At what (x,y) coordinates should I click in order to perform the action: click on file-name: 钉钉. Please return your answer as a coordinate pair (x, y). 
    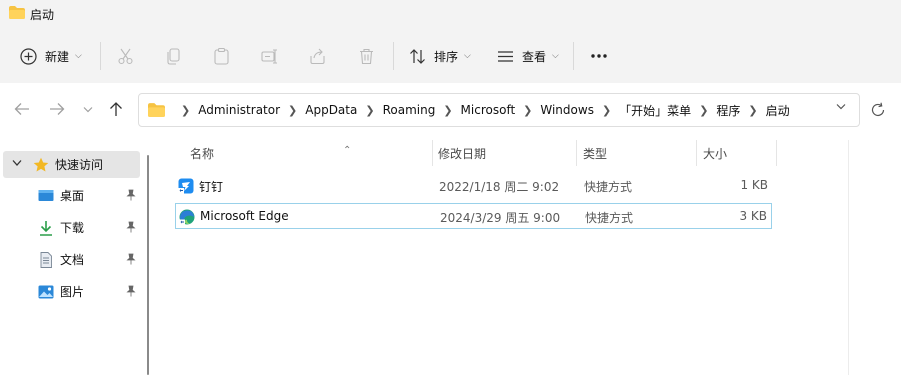
    Looking at the image, I should click on (211, 187).